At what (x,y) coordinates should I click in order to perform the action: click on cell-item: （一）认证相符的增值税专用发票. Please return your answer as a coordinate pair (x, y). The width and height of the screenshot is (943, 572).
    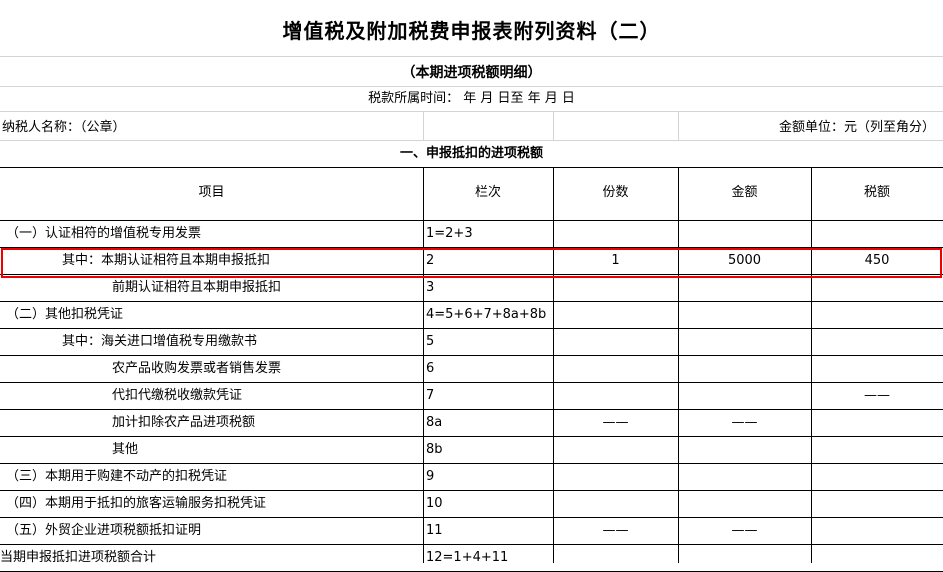
    Looking at the image, I should click on (104, 233).